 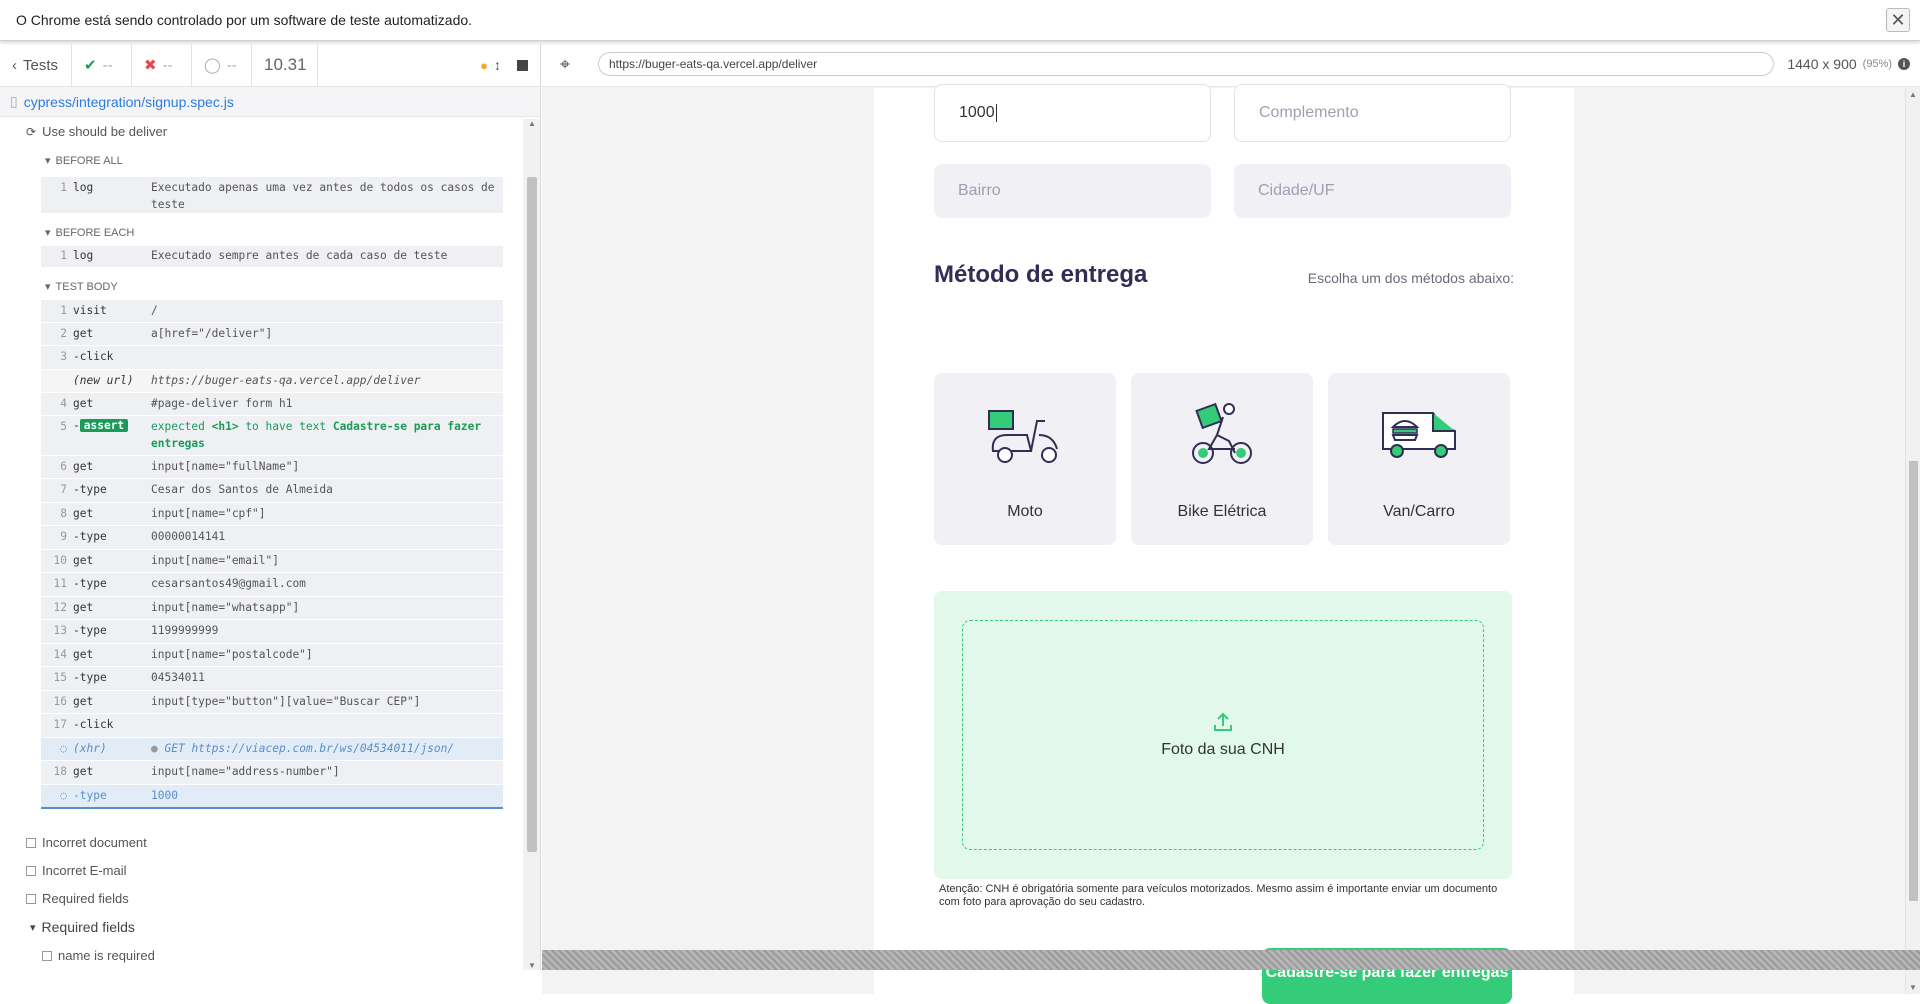 What do you see at coordinates (1223, 721) in the screenshot?
I see `upload-icon` at bounding box center [1223, 721].